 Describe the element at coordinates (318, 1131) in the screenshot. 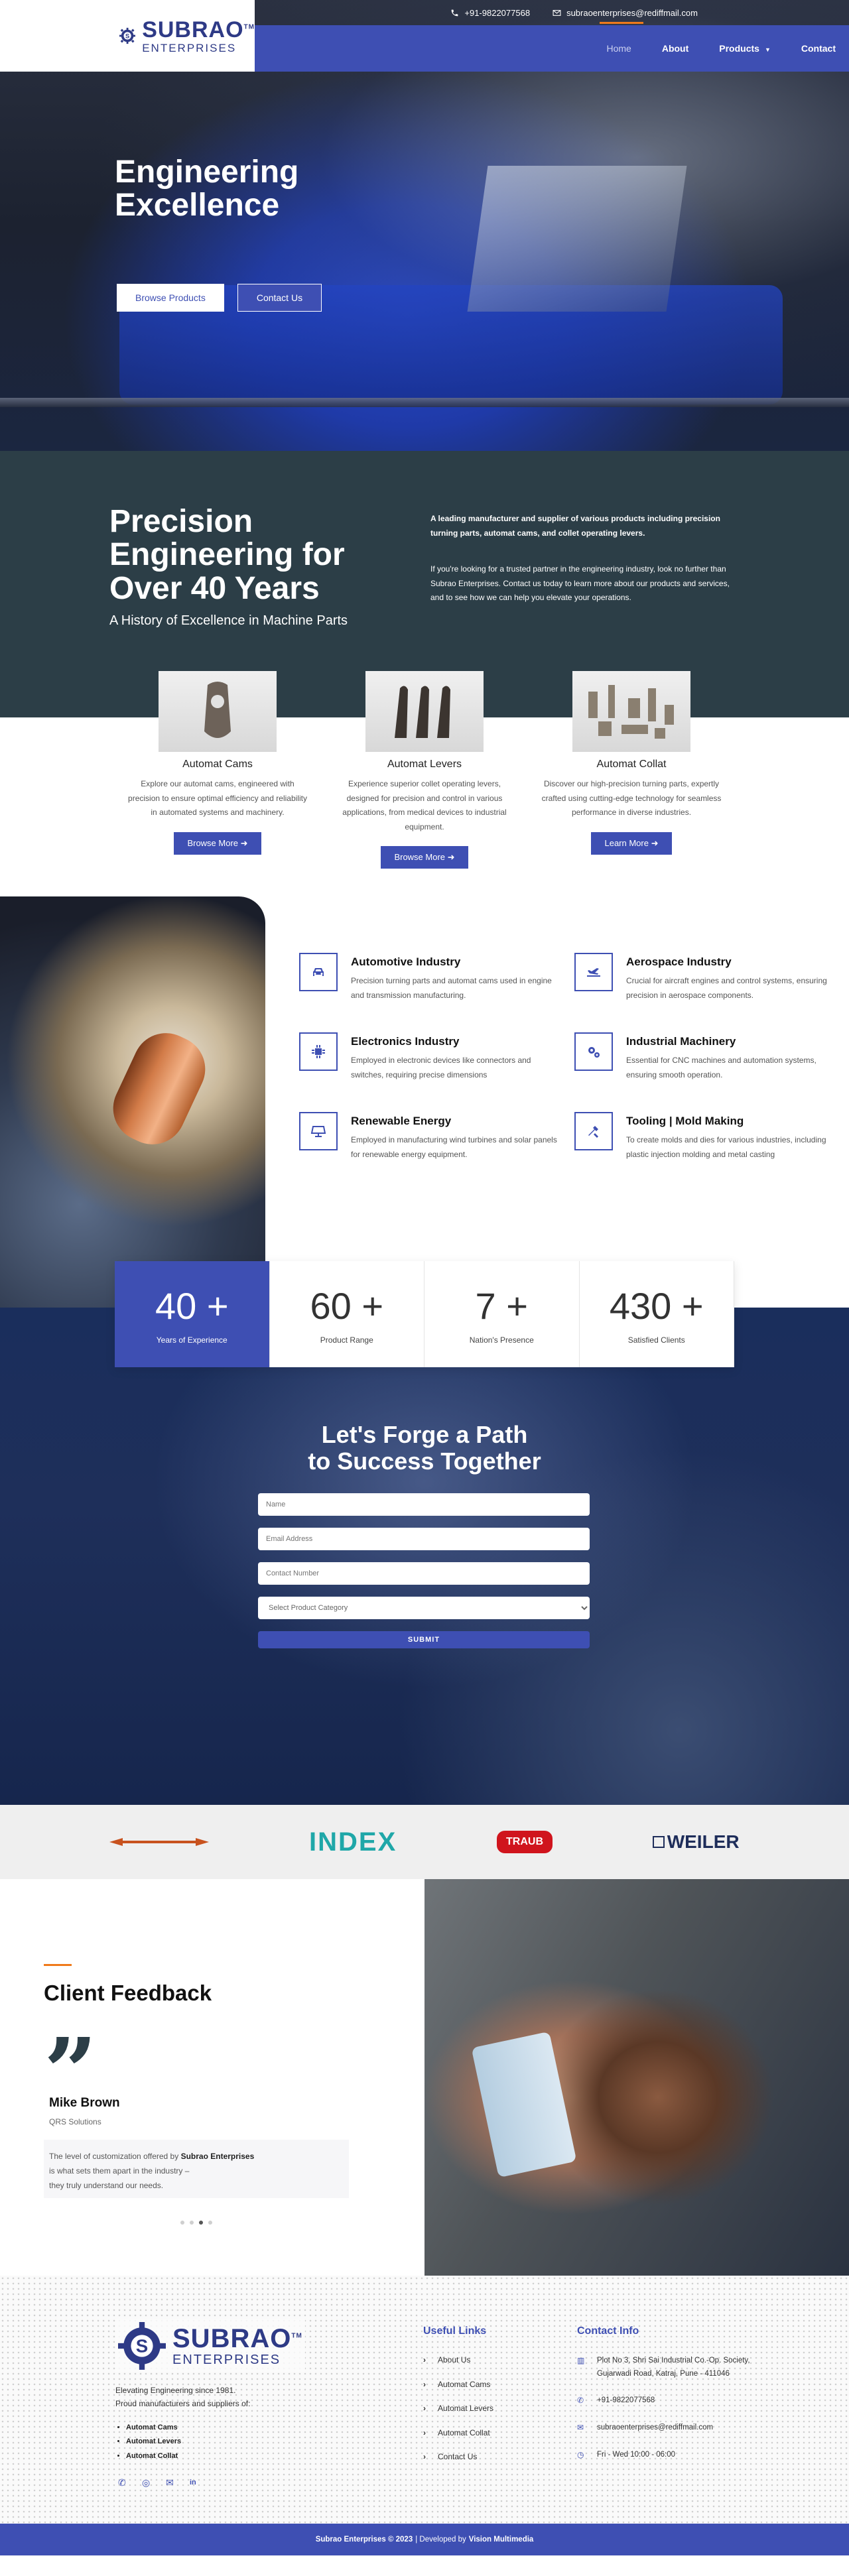

I see `solar-panel-icon` at that location.